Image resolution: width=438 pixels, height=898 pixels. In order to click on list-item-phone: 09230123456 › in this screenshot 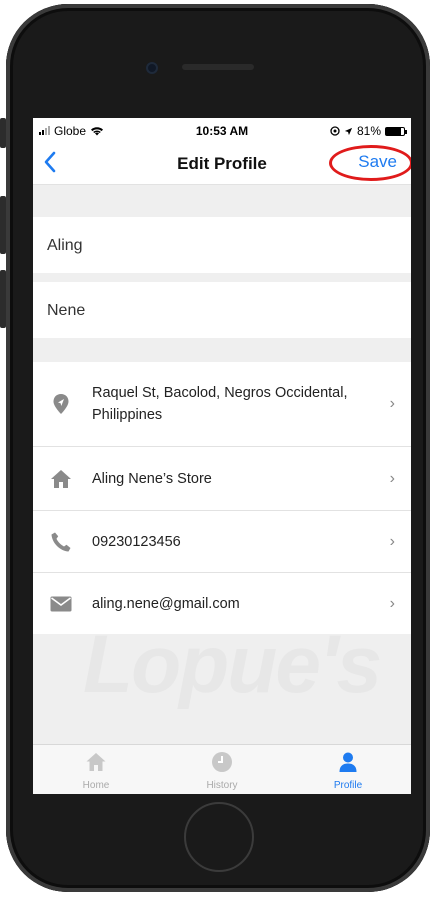, I will do `click(222, 541)`.